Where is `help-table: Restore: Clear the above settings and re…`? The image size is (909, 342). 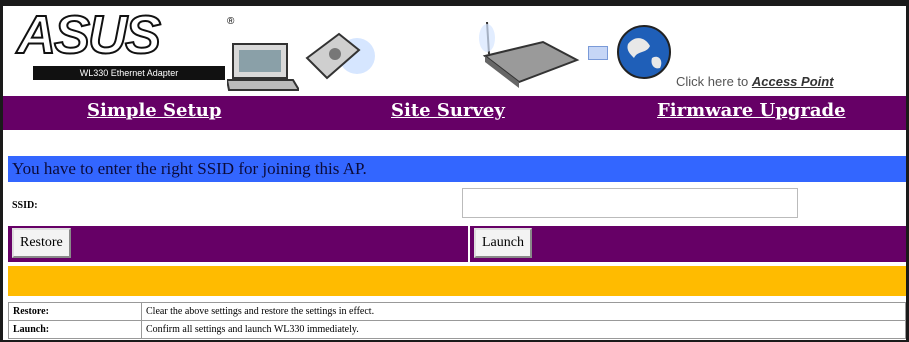
help-table: Restore: Clear the above settings and re… is located at coordinates (457, 320).